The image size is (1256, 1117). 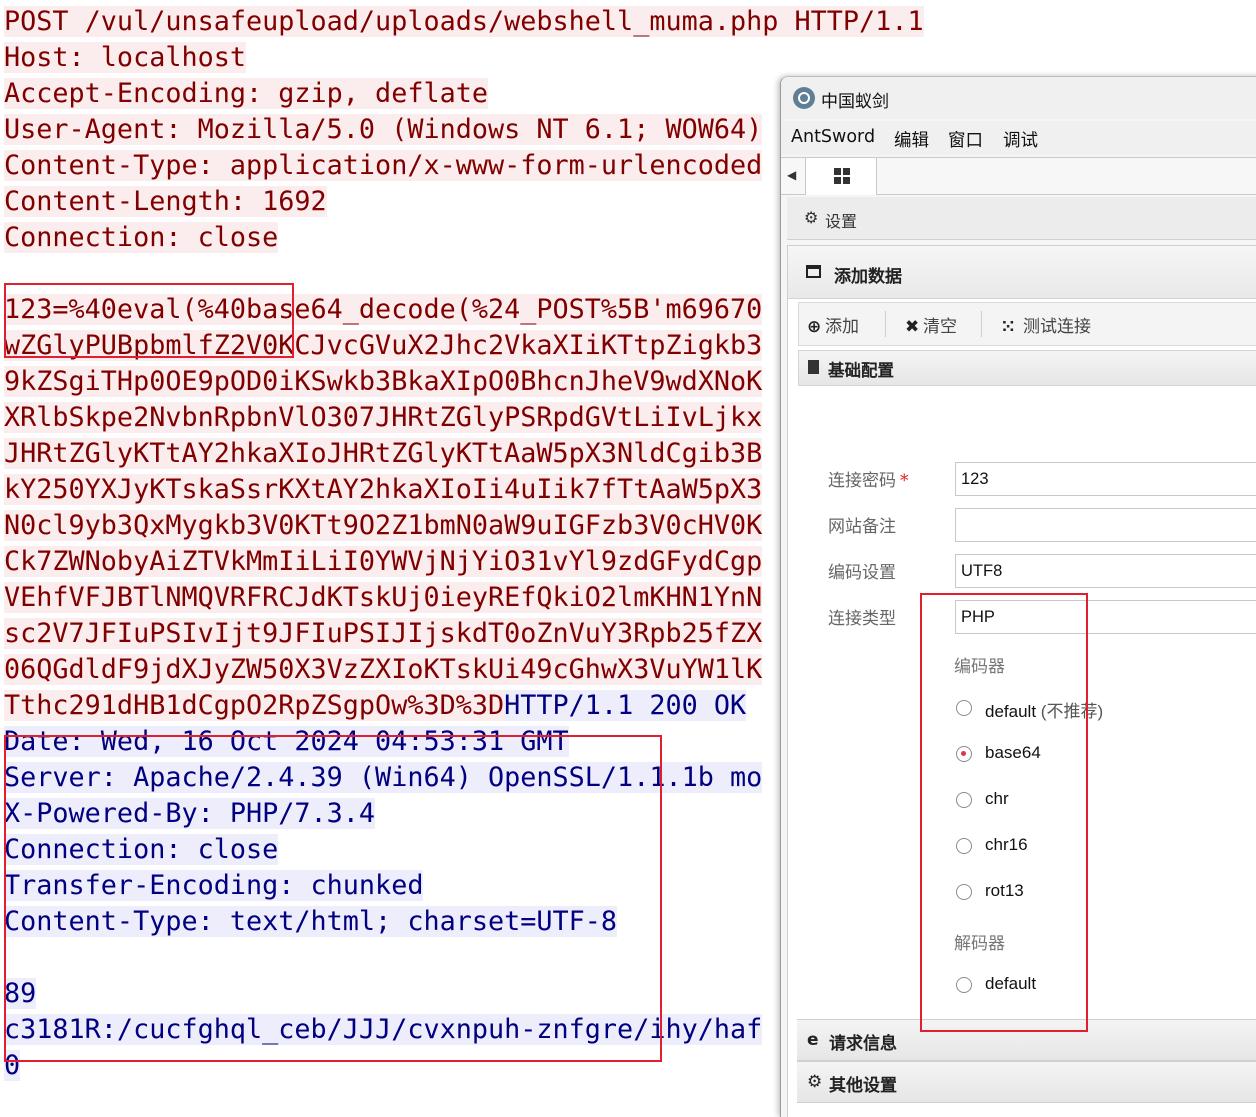 I want to click on request-info-bar: e 请求信息, so click(x=1026, y=1040).